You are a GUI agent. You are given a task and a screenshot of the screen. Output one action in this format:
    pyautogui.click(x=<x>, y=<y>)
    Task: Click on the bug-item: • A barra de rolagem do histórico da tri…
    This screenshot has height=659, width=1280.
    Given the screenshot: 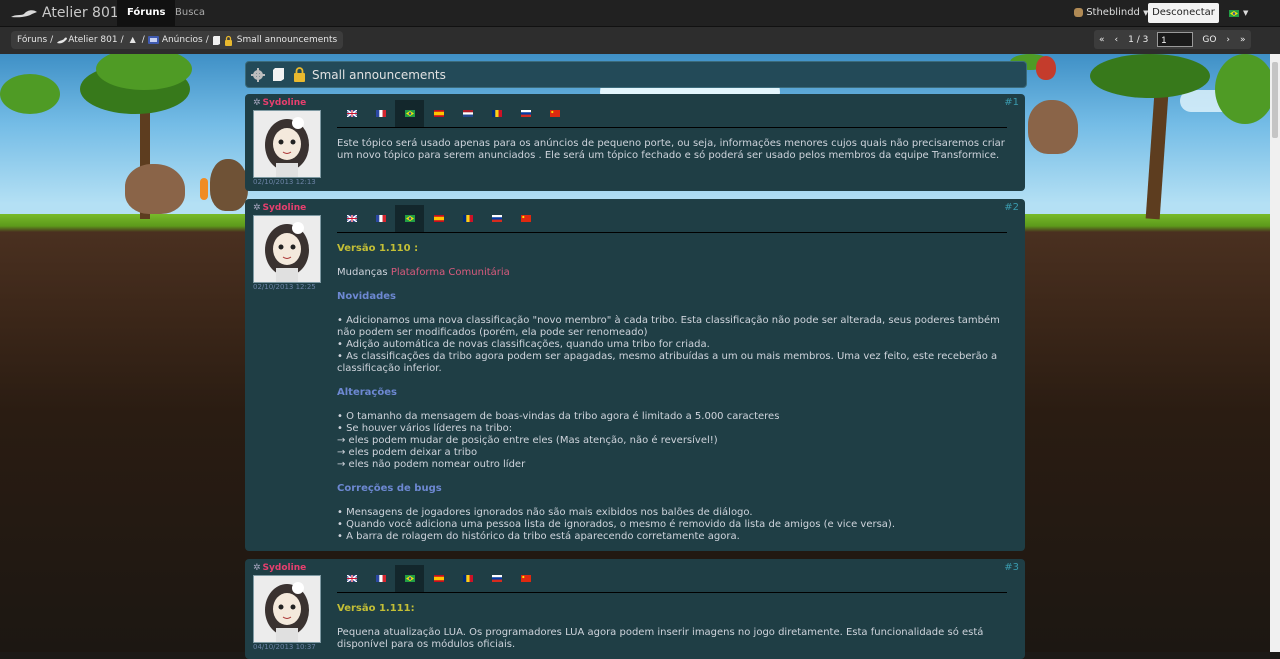 What is the action you would take?
    pyautogui.click(x=538, y=536)
    